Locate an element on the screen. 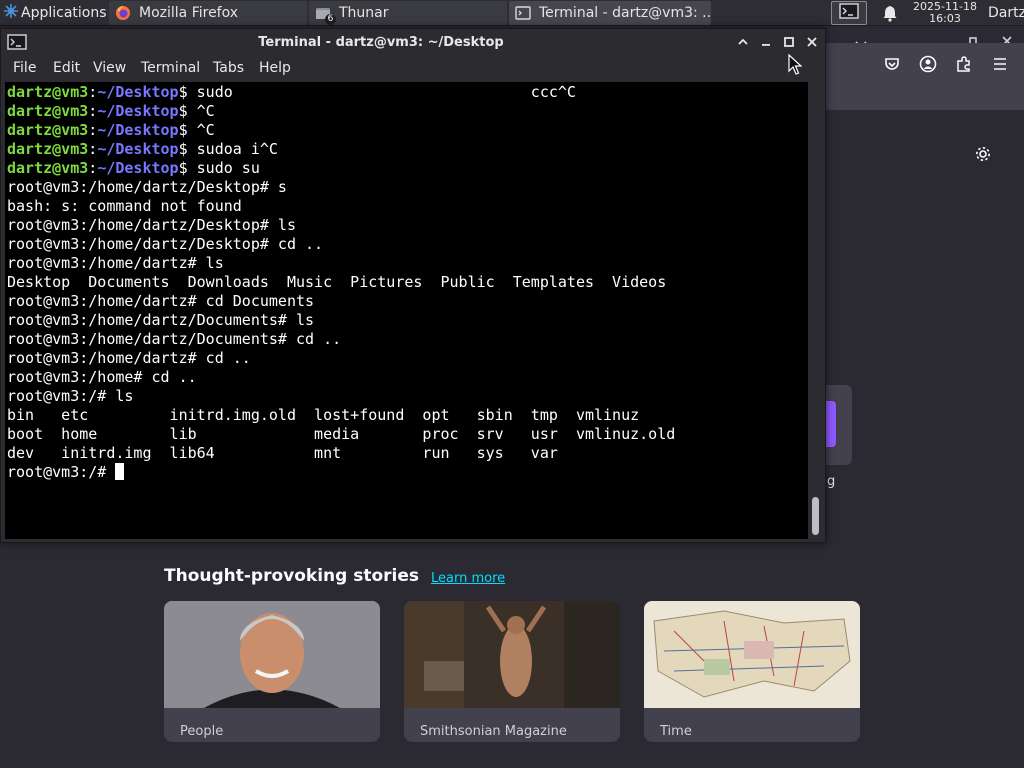 This screenshot has width=1024, height=768. menu-edit: Edit is located at coordinates (66, 68).